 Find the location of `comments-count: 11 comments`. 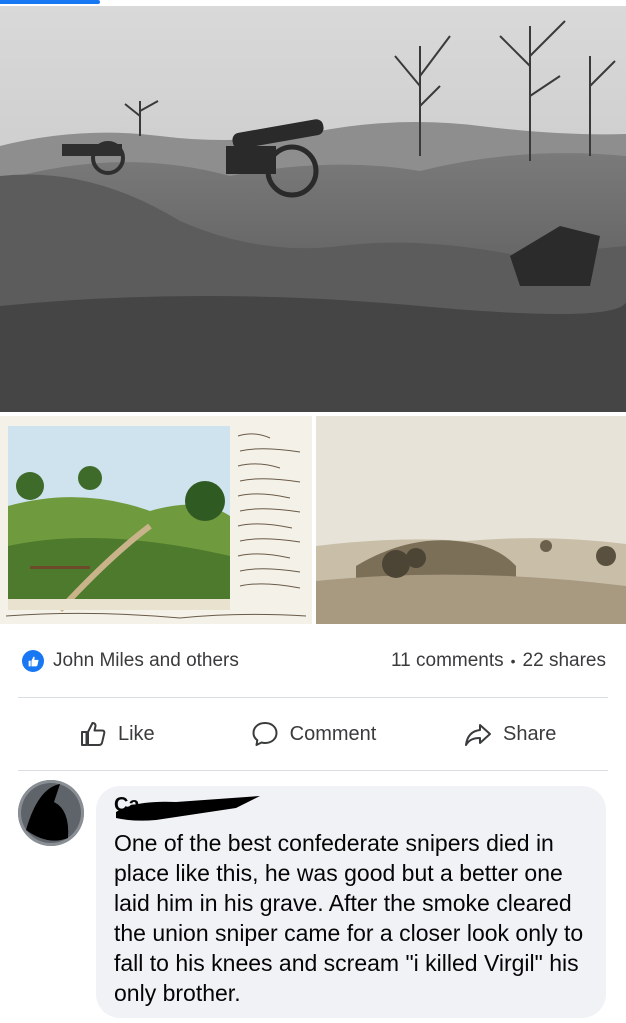

comments-count: 11 comments is located at coordinates (447, 661).